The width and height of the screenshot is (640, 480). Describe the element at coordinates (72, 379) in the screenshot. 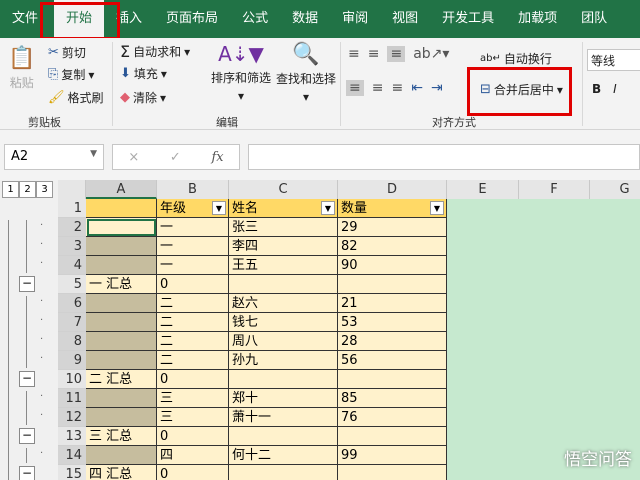

I see `row-header-10: 10` at that location.